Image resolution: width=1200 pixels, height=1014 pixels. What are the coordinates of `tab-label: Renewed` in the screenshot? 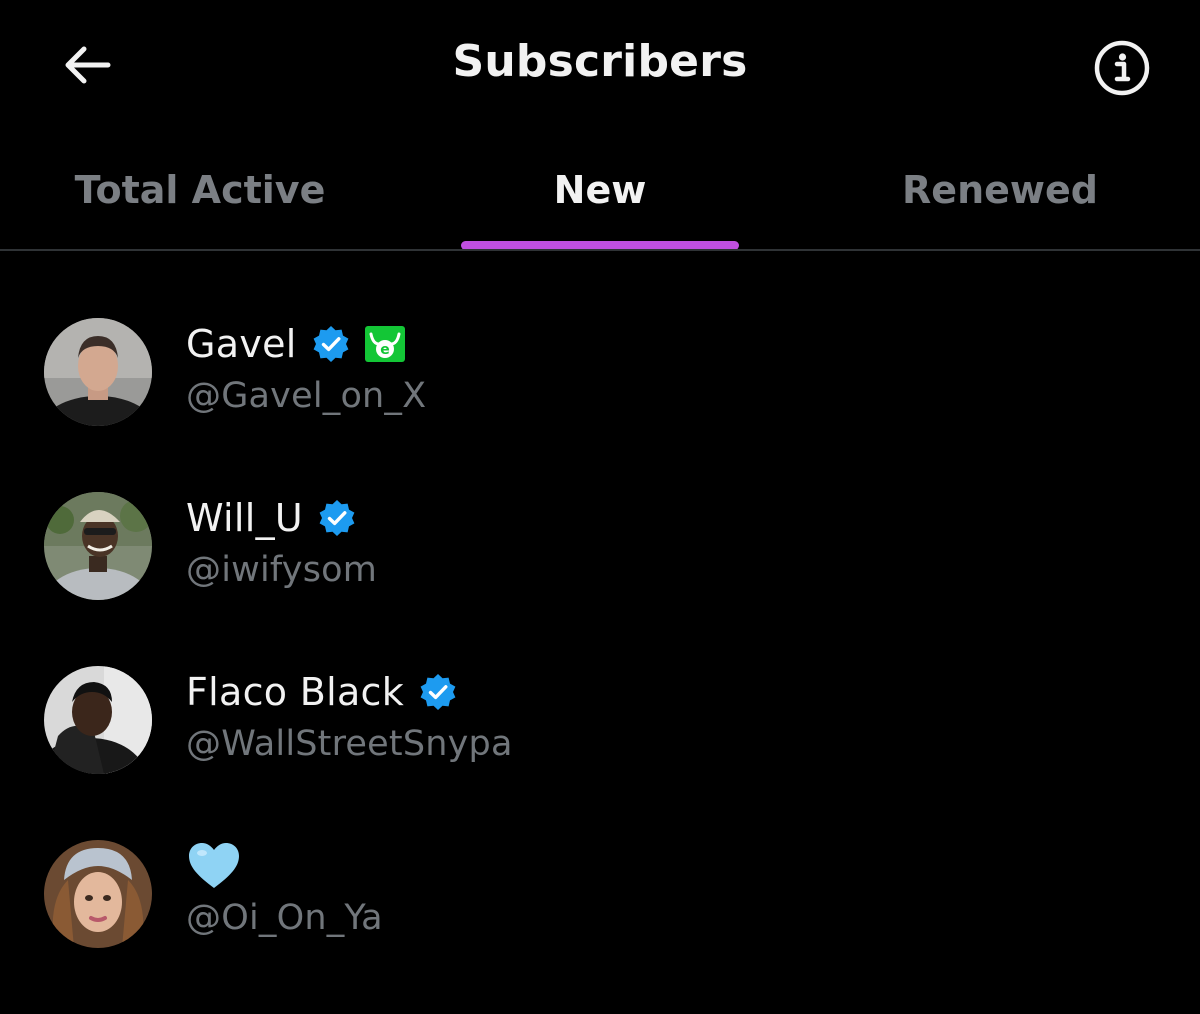 It's located at (1000, 190).